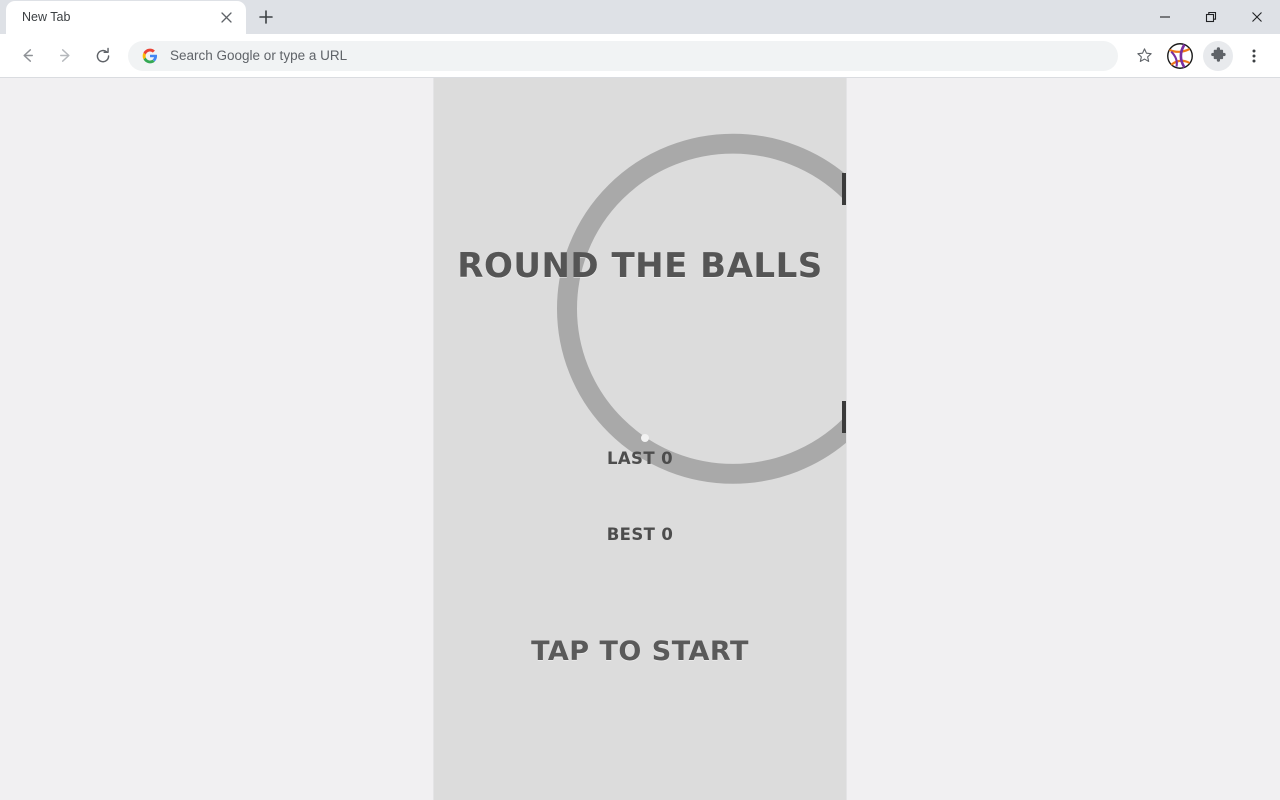  Describe the element at coordinates (701, 308) in the screenshot. I see `orbit-ring` at that location.